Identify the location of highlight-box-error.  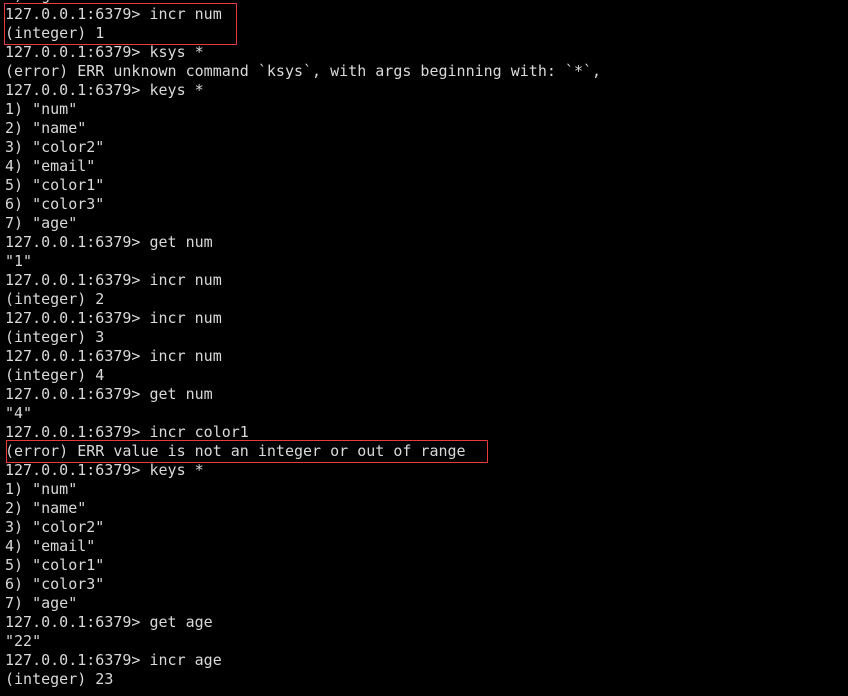
(247, 451).